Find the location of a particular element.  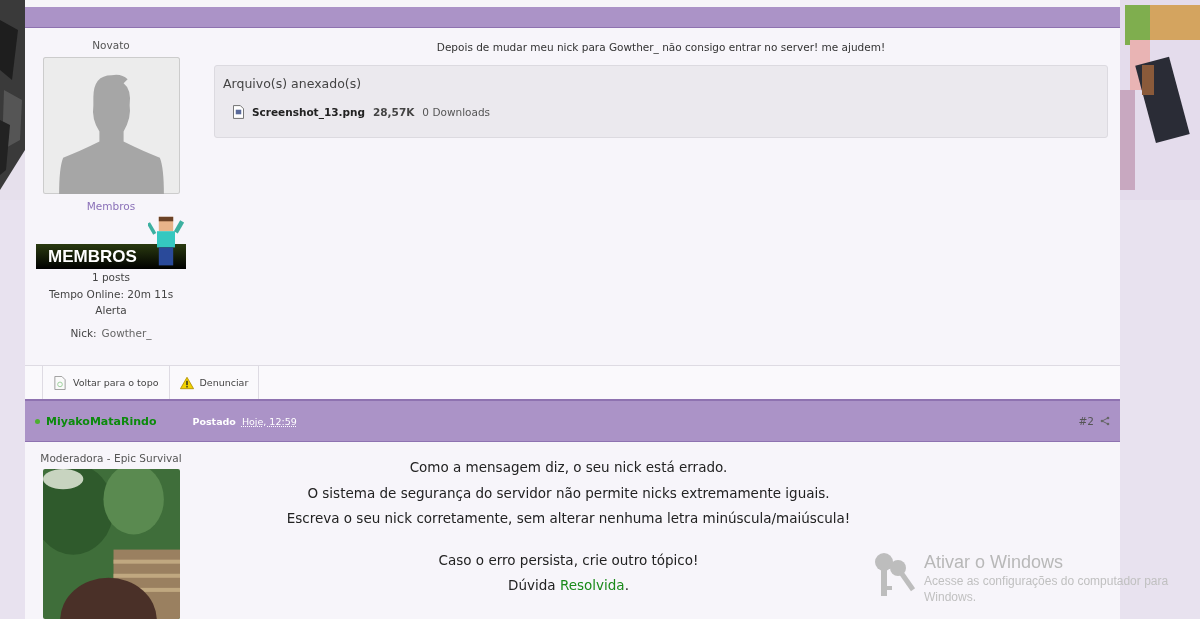

post-time: Hoje, 12:59 is located at coordinates (269, 421).